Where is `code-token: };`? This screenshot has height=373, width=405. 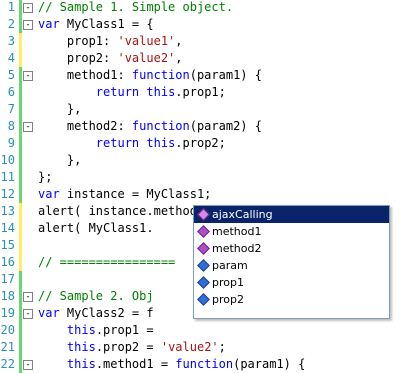
code-token: }; is located at coordinates (45, 177).